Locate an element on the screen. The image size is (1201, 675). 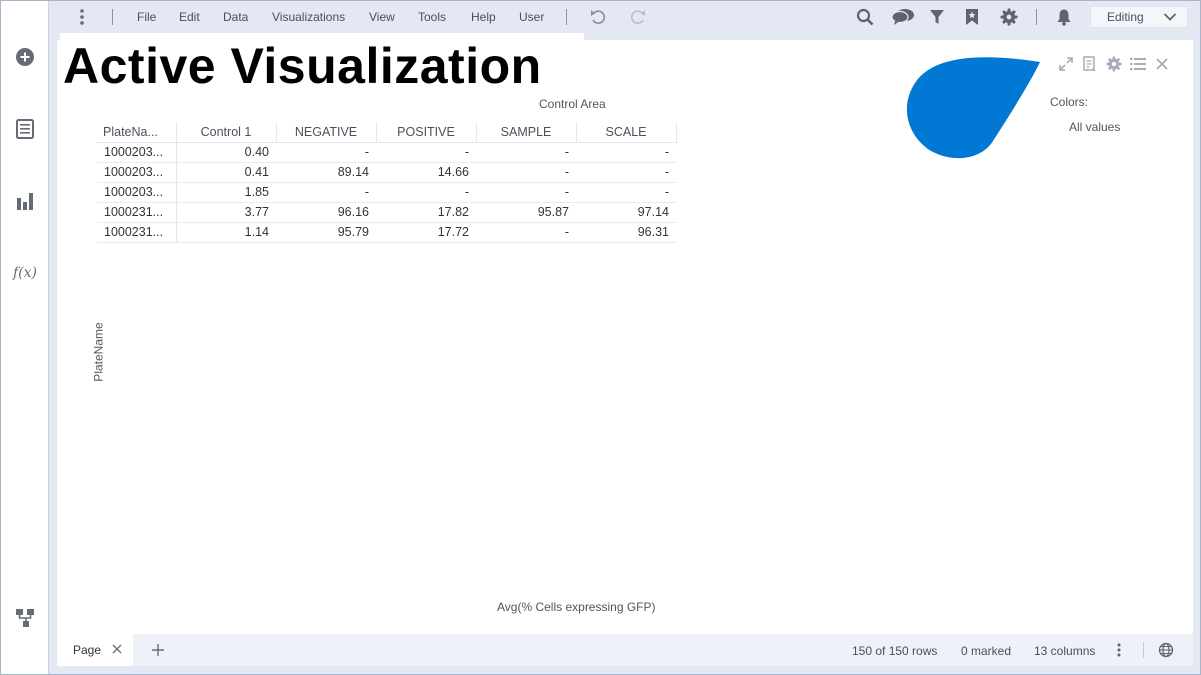
column-header: SAMPLE is located at coordinates (526, 132).